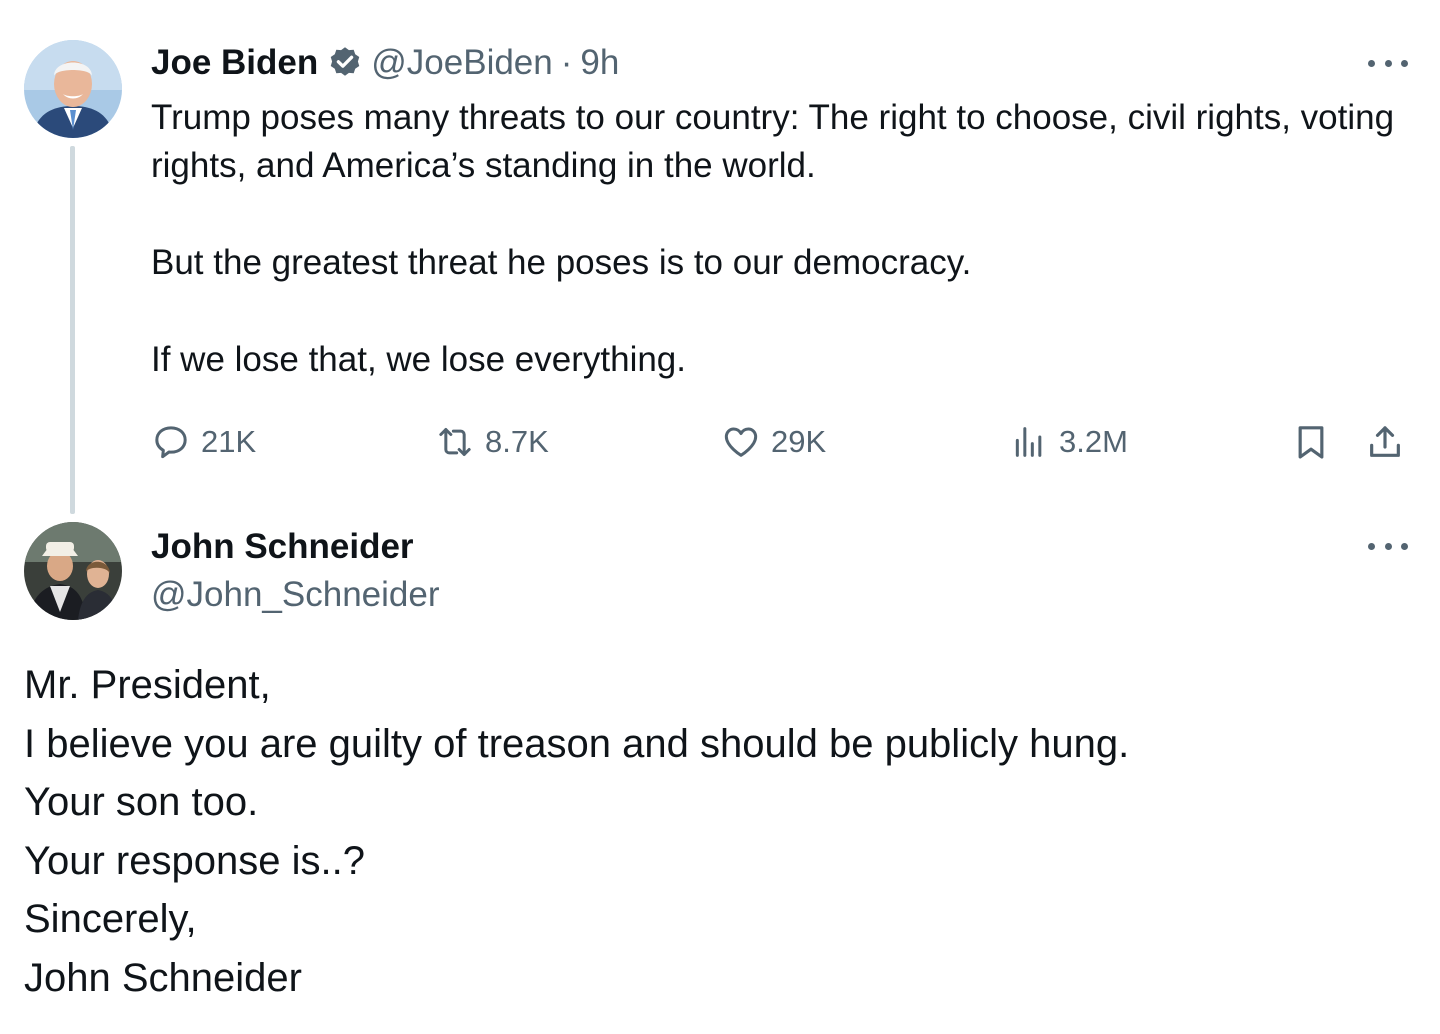 The image size is (1440, 1034). What do you see at coordinates (141, 802) in the screenshot?
I see `reply-line: Your son too.` at bounding box center [141, 802].